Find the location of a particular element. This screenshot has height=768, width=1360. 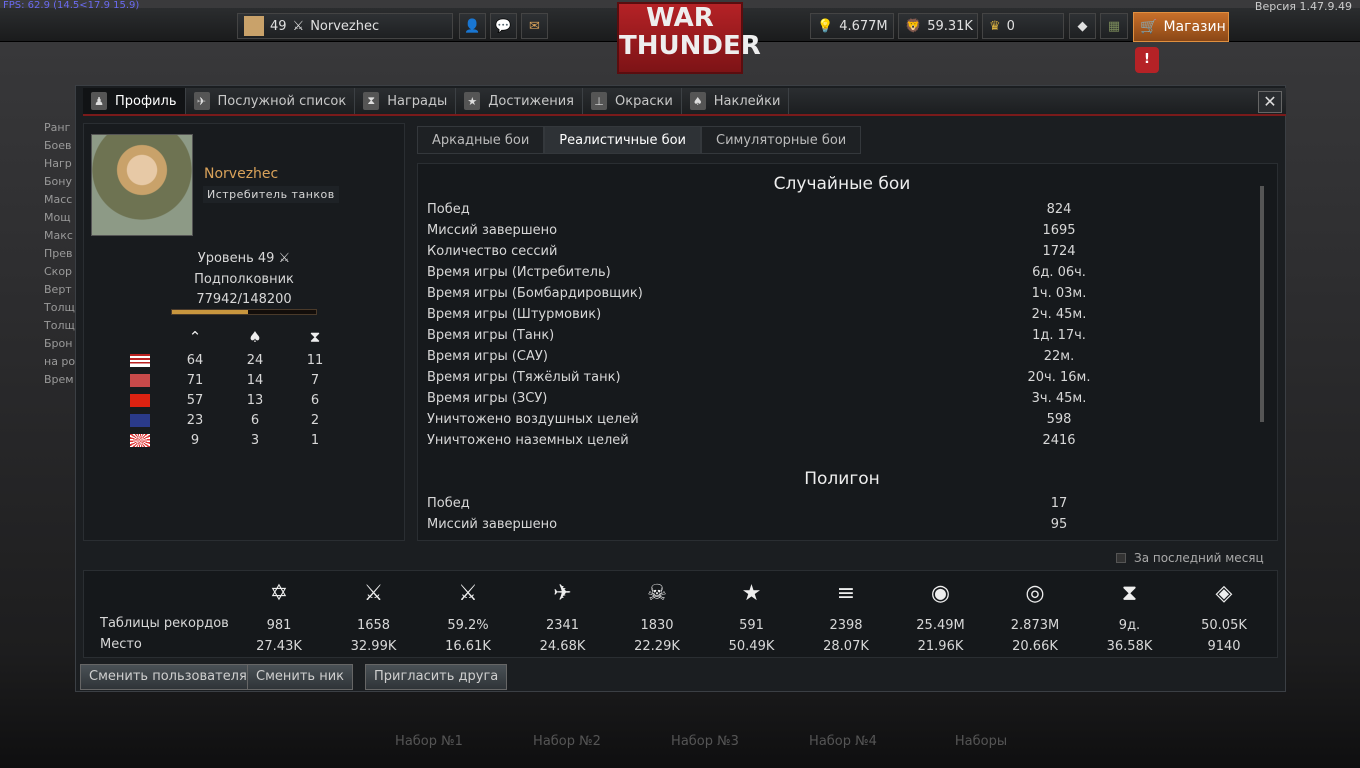

silver-lions: 🦁 59.31K is located at coordinates (938, 26).